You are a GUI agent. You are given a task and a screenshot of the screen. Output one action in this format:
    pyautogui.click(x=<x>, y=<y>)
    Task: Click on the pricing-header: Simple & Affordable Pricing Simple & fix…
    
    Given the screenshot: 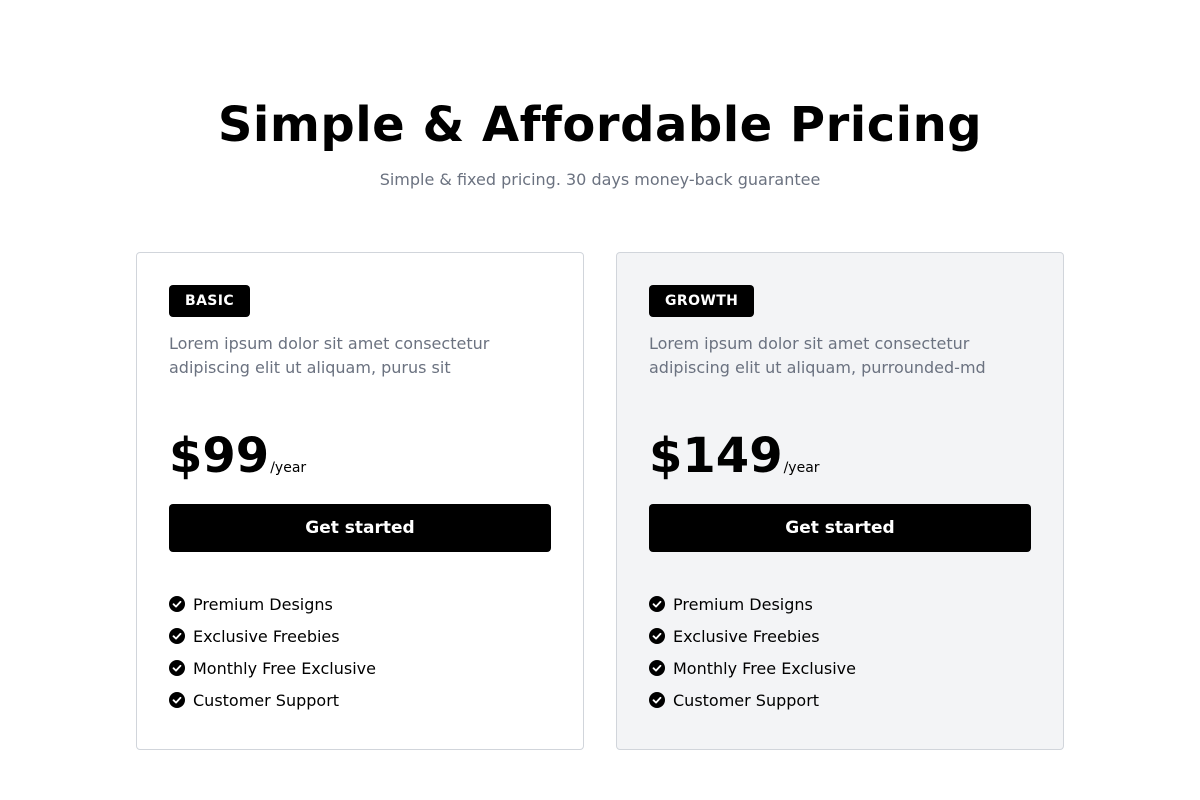 What is the action you would take?
    pyautogui.click(x=600, y=143)
    